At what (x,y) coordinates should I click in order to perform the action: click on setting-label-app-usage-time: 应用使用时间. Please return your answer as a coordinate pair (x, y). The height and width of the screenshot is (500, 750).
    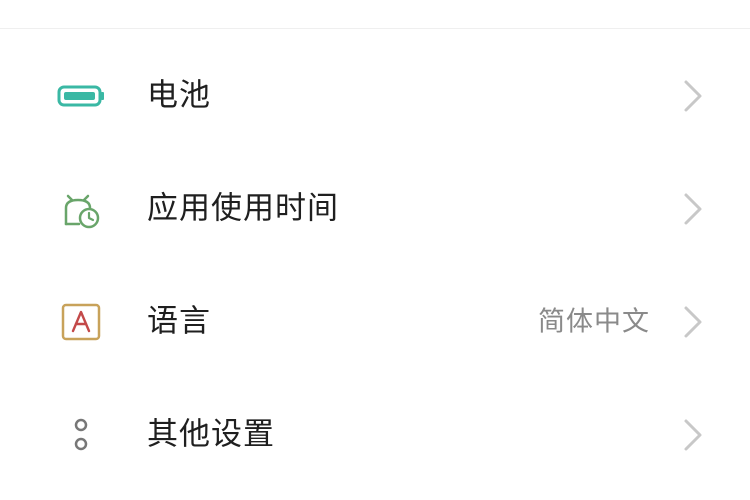
    Looking at the image, I should click on (243, 208).